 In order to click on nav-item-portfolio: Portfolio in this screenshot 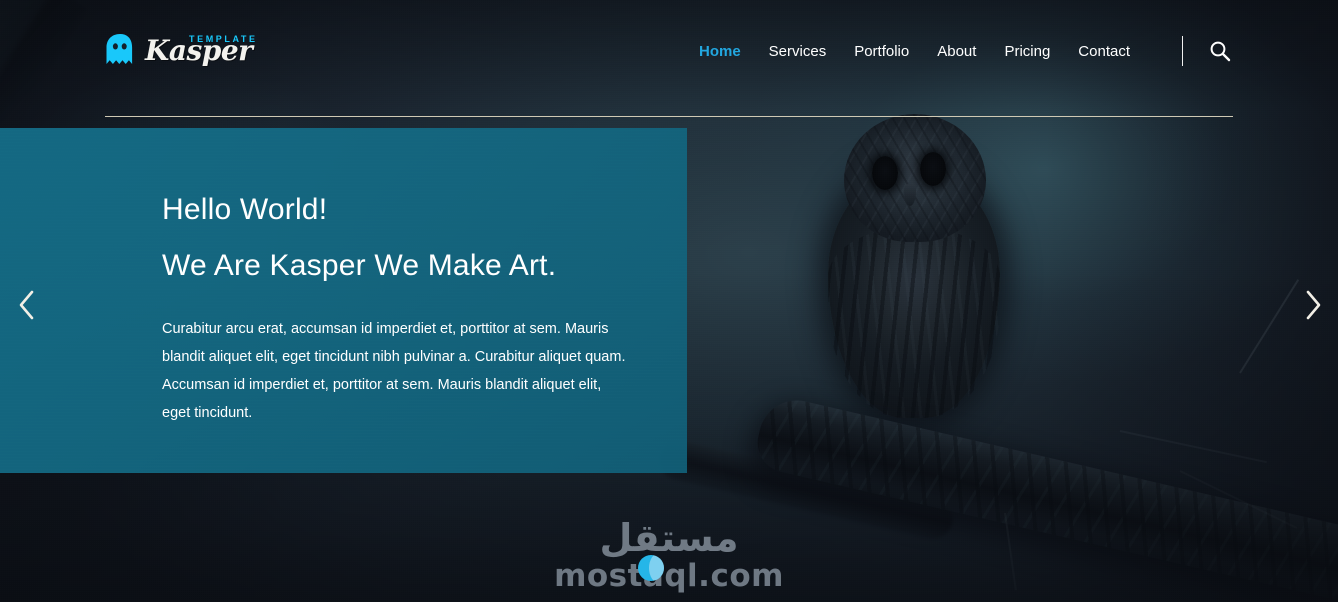, I will do `click(881, 51)`.